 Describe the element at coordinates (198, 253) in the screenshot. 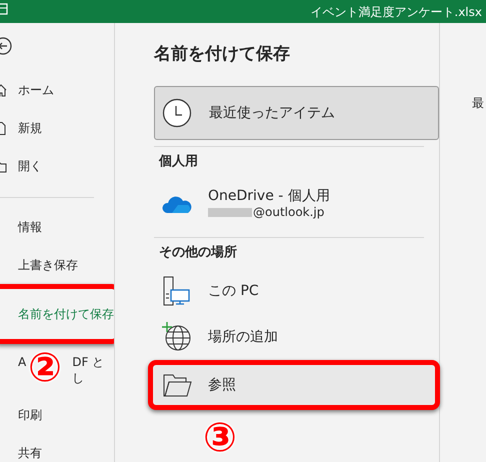

I see `section-heading: その他の場所` at that location.